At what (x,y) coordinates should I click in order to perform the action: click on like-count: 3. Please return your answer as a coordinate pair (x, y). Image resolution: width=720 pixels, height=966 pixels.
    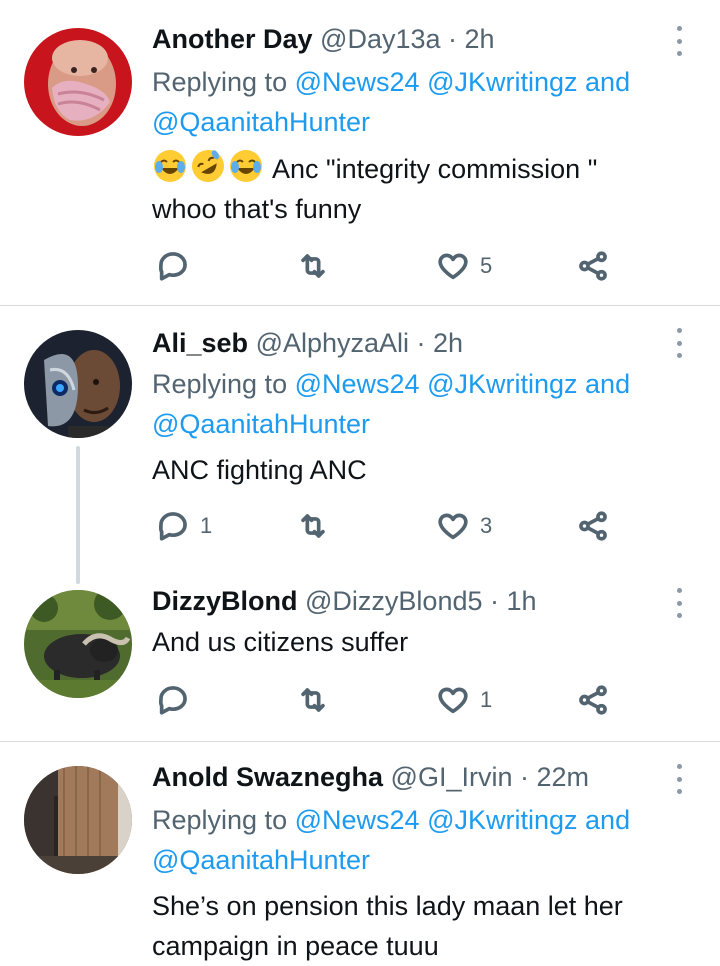
    Looking at the image, I should click on (486, 525).